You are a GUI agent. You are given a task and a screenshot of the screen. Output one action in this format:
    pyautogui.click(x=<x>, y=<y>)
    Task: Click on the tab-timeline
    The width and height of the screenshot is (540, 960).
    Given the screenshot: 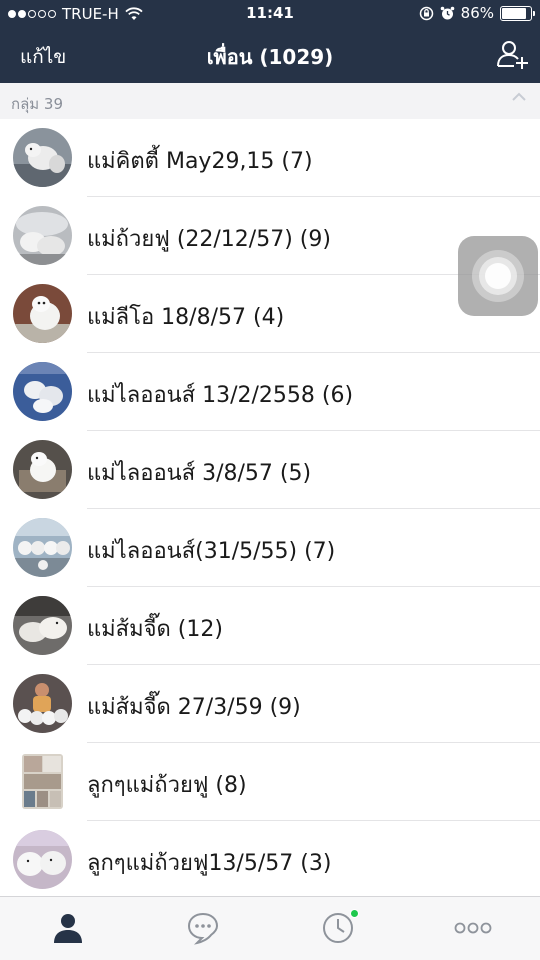 What is the action you would take?
    pyautogui.click(x=337, y=928)
    